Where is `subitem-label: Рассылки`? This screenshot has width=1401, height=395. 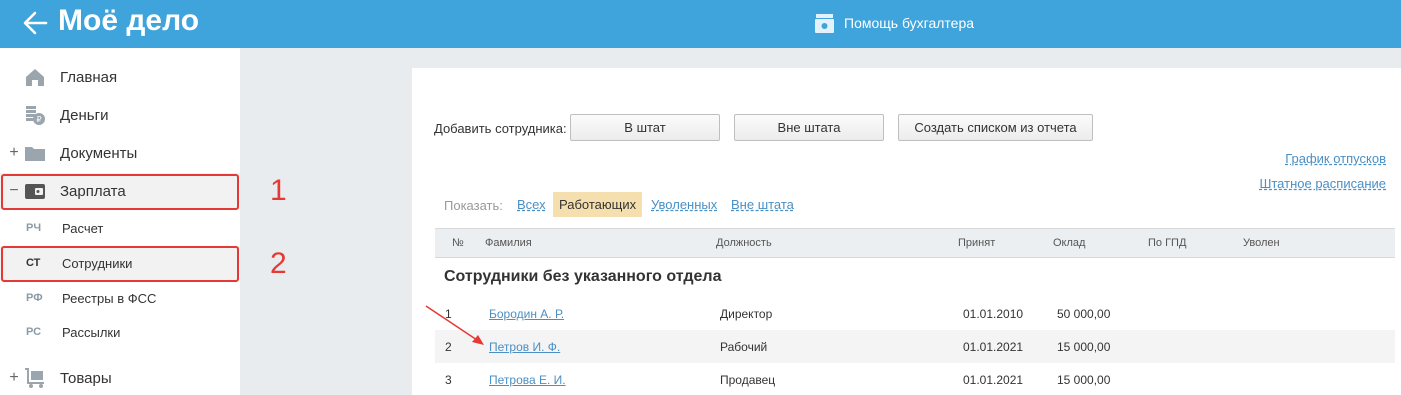 subitem-label: Рассылки is located at coordinates (91, 332).